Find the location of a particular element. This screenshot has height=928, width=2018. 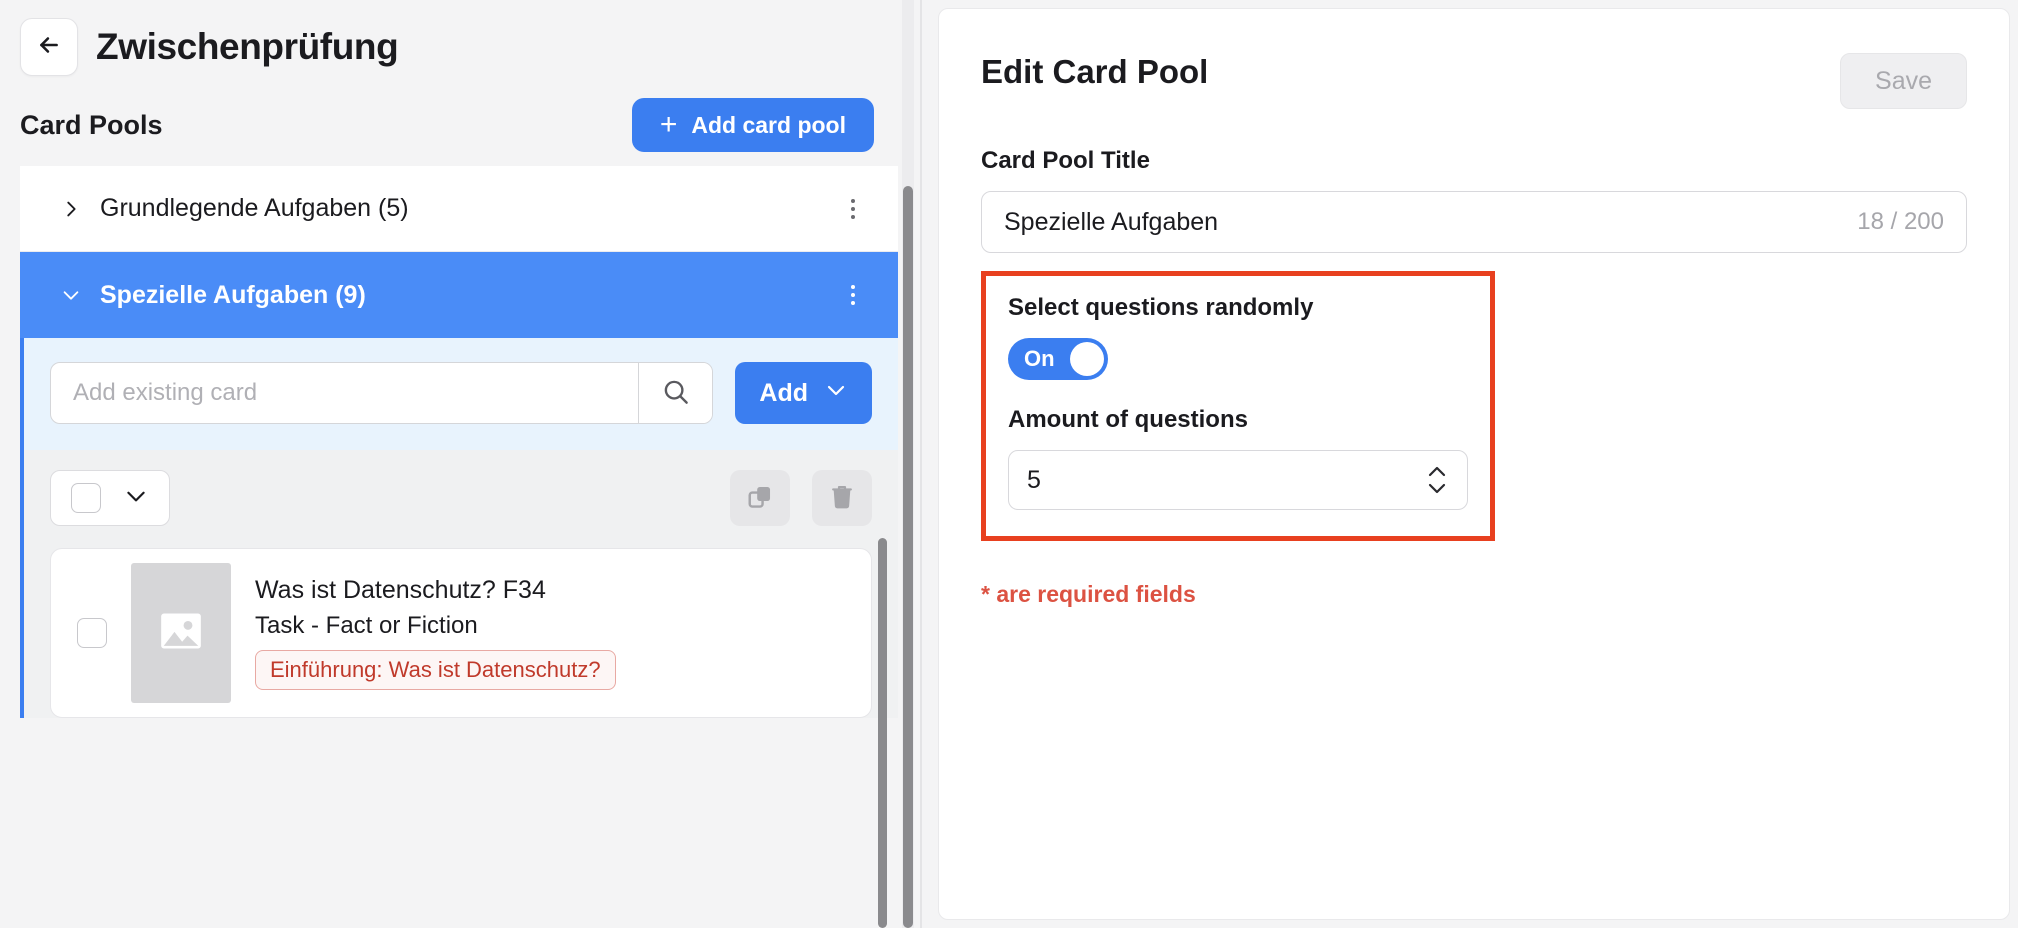

panel-divider is located at coordinates (921, 464).